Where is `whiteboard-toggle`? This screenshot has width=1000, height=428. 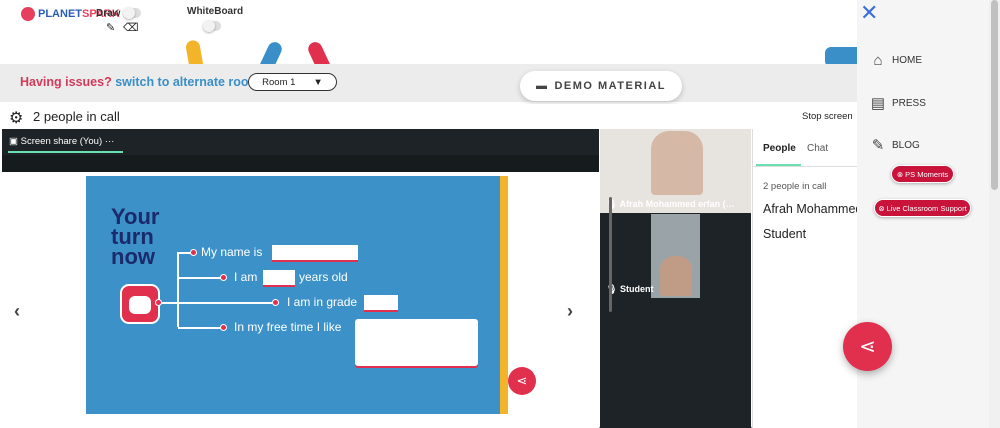 whiteboard-toggle is located at coordinates (212, 26).